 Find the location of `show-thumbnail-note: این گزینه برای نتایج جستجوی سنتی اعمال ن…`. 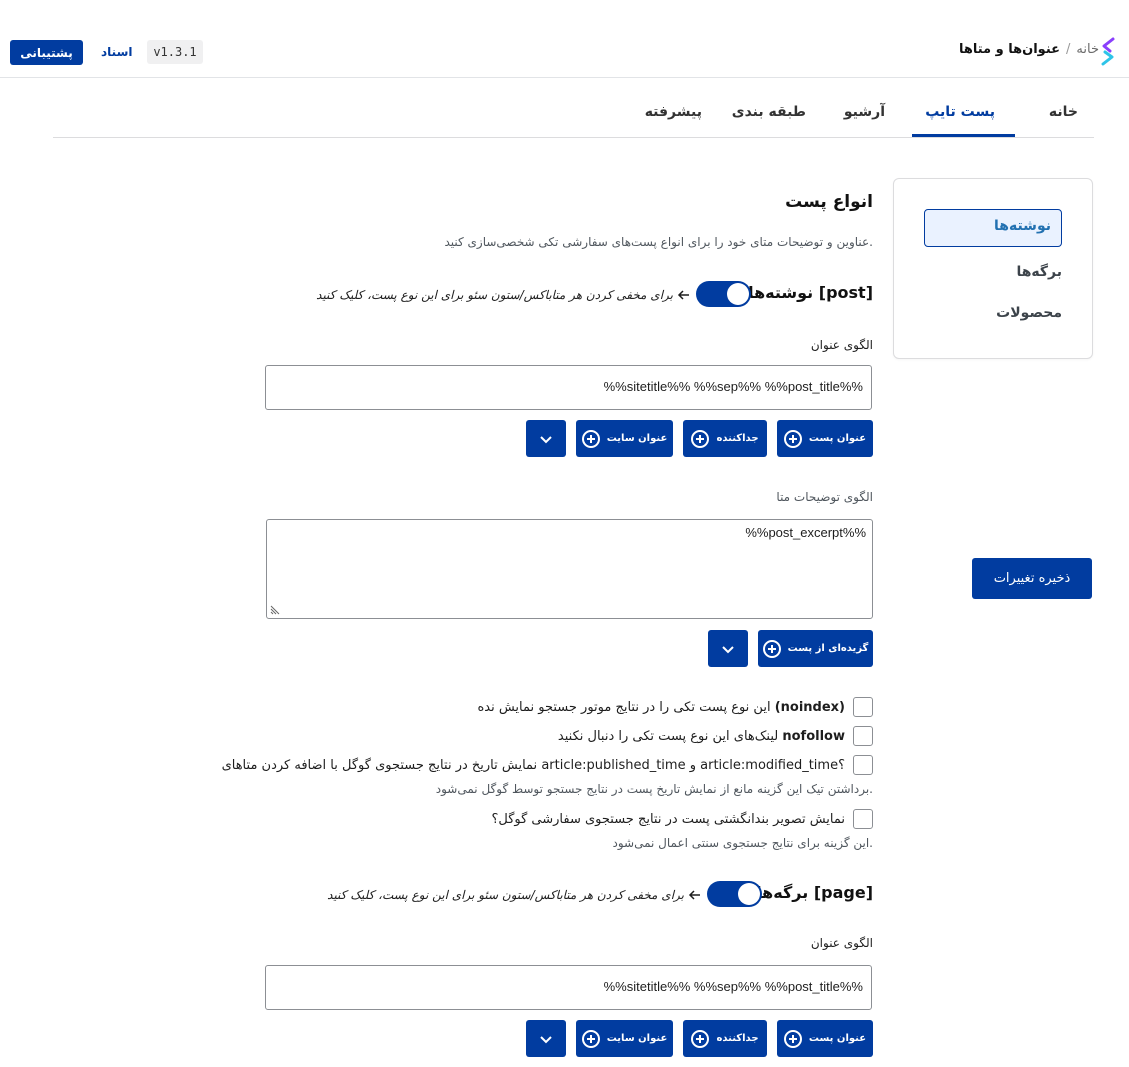

show-thumbnail-note: این گزینه برای نتایج جستجوی سنتی اعمال ن… is located at coordinates (742, 843).